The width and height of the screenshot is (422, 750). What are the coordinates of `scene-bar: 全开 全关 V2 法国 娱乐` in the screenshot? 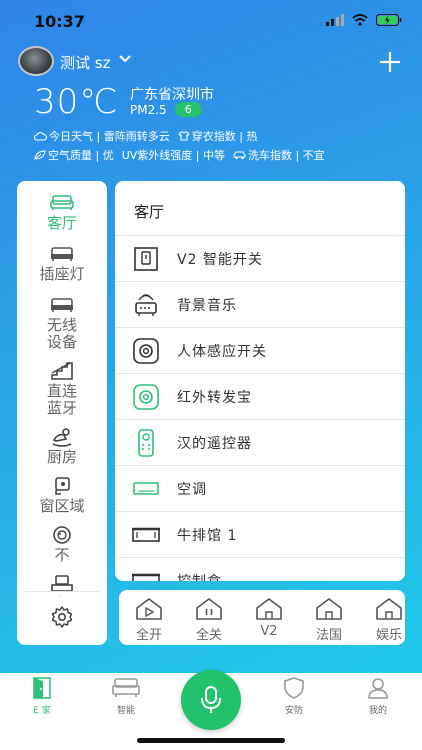 It's located at (262, 617).